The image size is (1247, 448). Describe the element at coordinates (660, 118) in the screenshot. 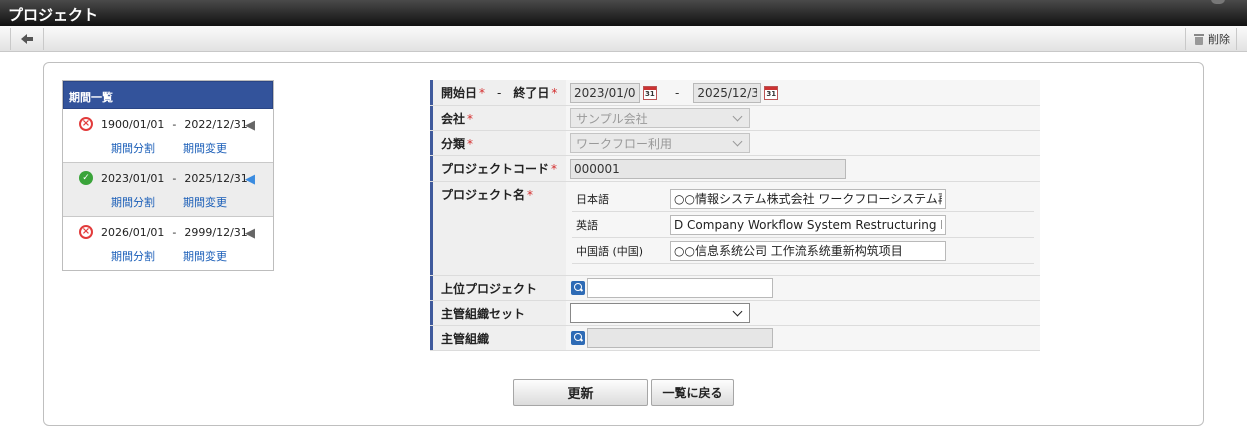

I see `company-select: サンプル会社` at that location.